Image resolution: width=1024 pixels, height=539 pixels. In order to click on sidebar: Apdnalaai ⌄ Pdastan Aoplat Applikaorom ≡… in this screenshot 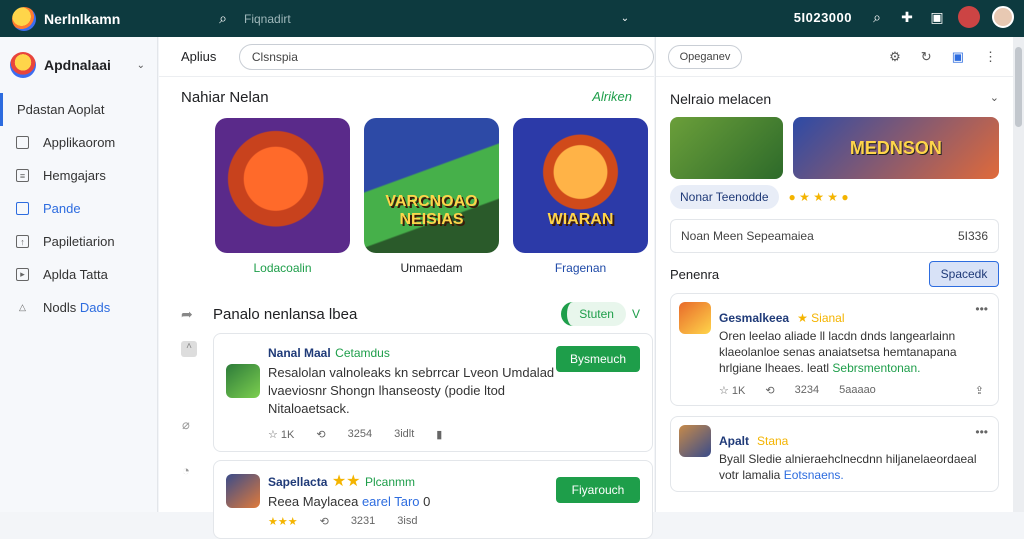, I will do `click(79, 274)`.